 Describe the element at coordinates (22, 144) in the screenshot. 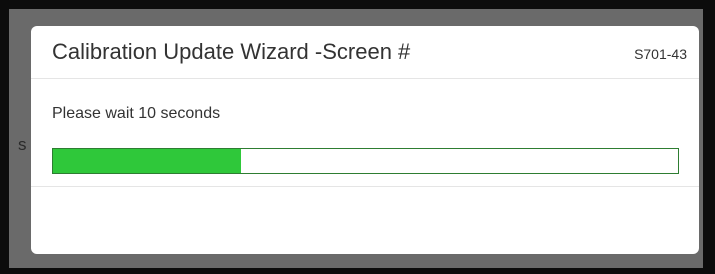

I see `background-text-fragment: s` at that location.